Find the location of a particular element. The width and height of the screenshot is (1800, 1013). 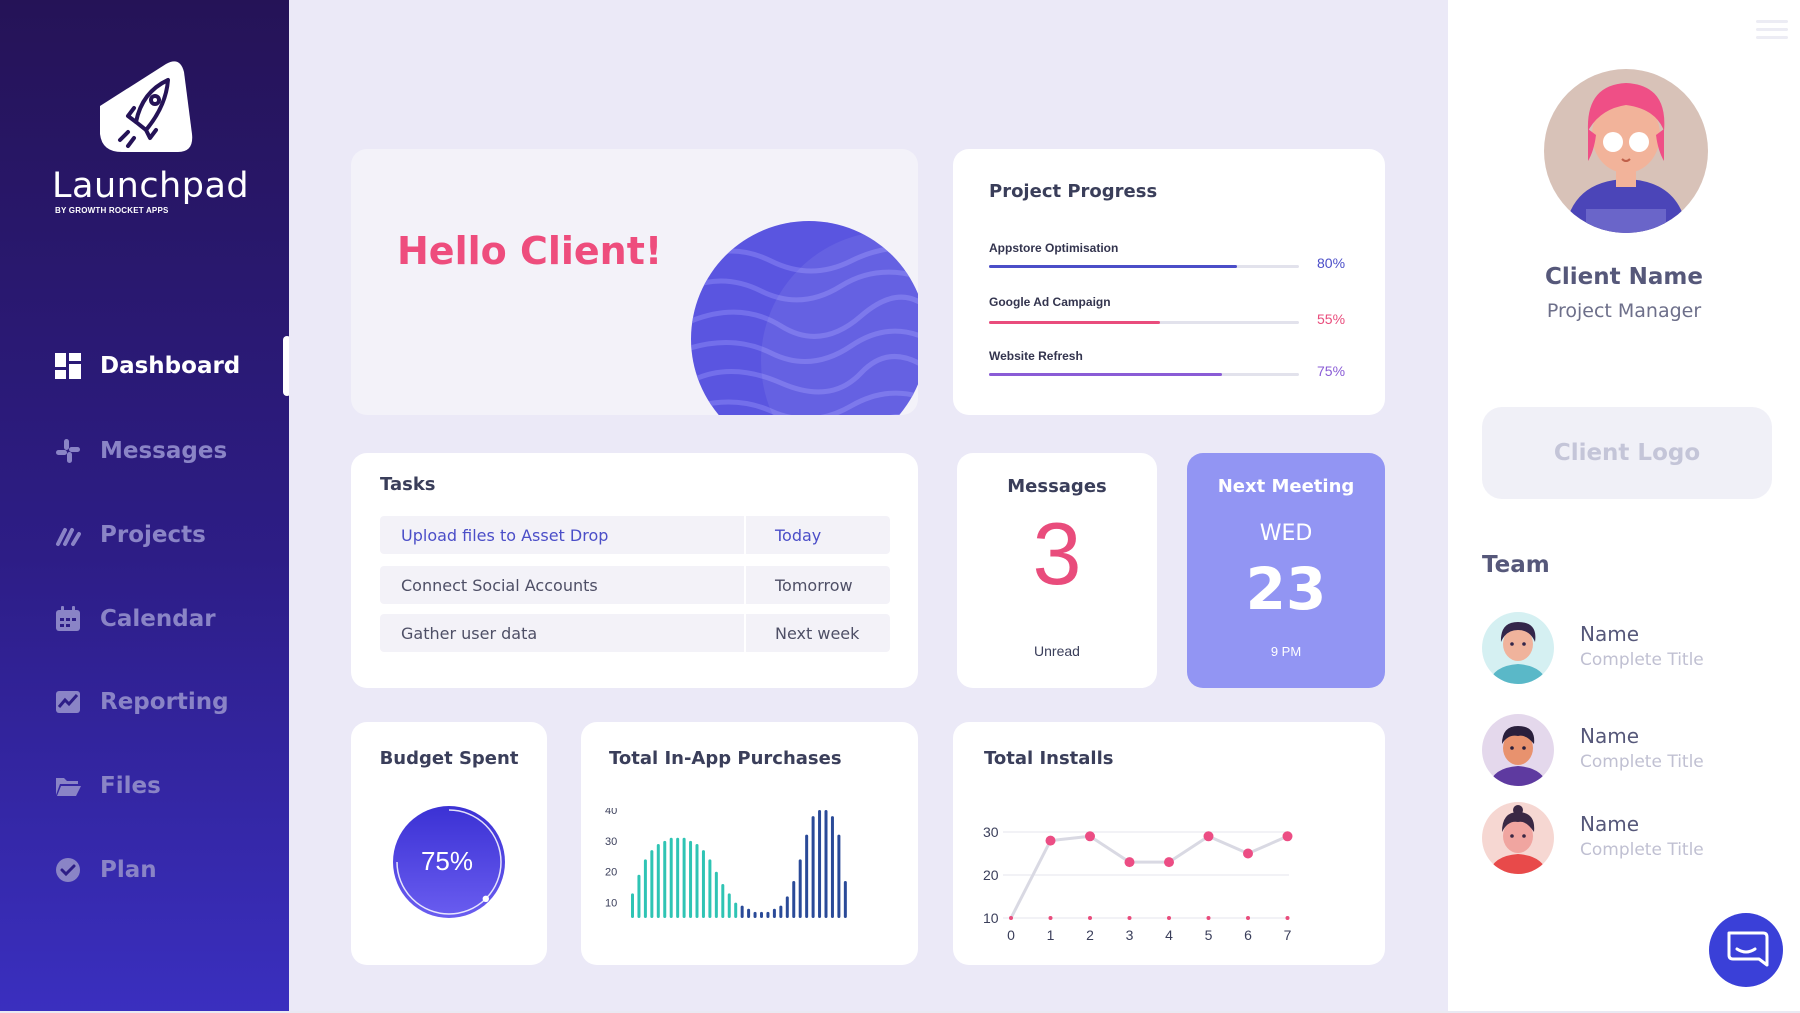

calendar-icon is located at coordinates (68, 619).